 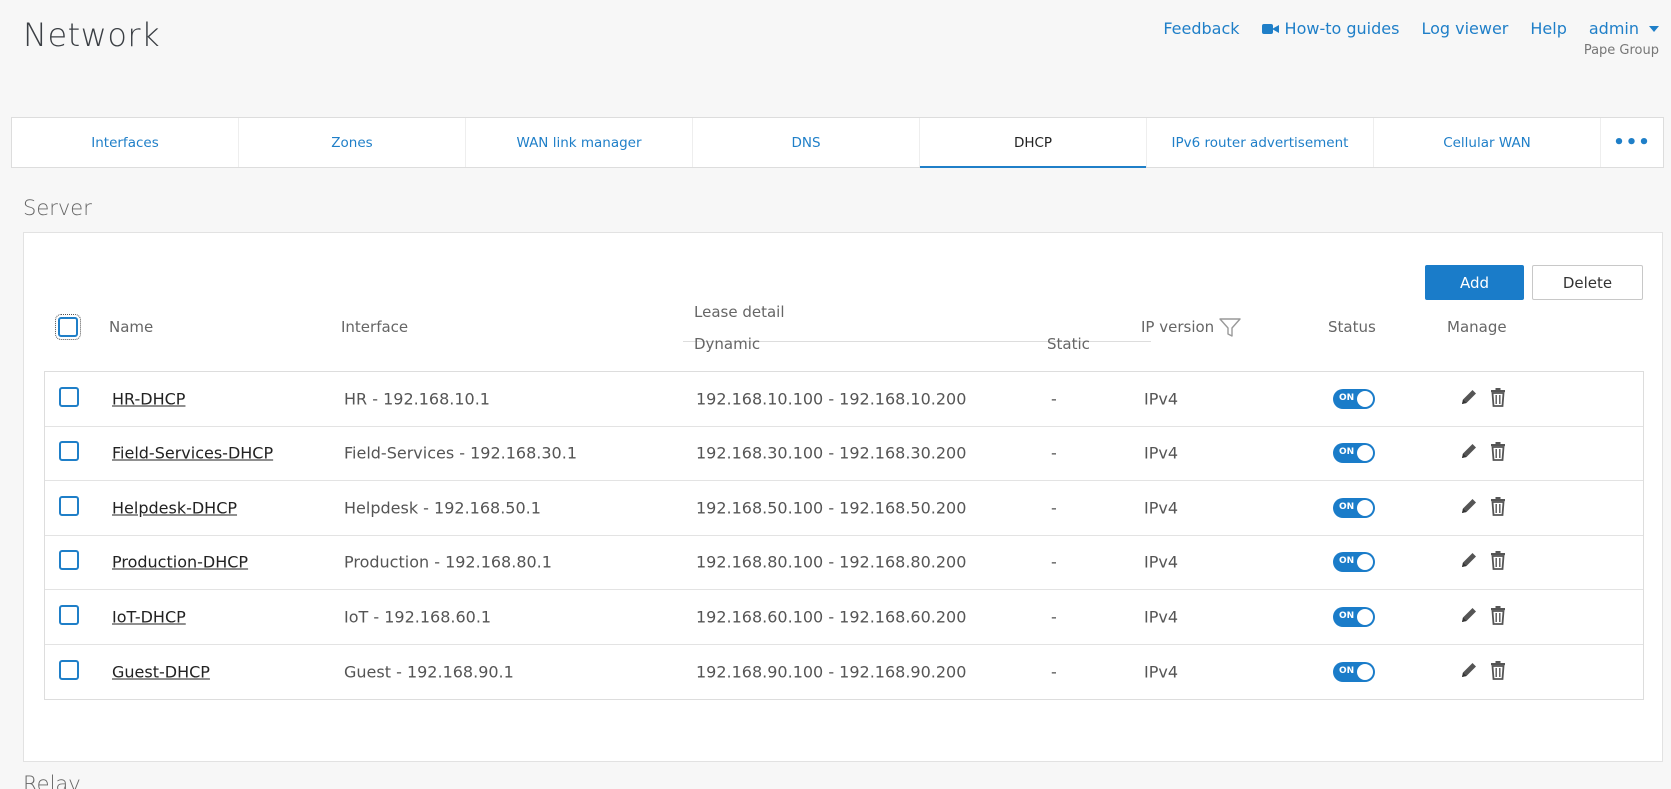 I want to click on tab-cellular-wan: Cellular WAN, so click(x=1487, y=142).